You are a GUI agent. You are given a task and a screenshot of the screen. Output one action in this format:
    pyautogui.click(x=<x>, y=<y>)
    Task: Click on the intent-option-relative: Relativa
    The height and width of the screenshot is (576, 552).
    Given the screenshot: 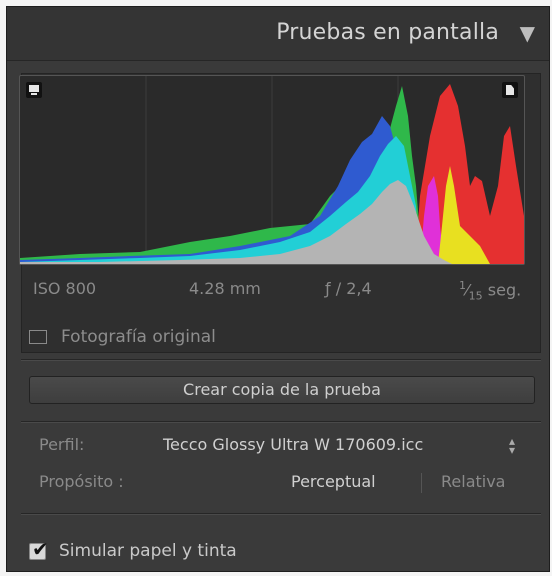 What is the action you would take?
    pyautogui.click(x=473, y=481)
    